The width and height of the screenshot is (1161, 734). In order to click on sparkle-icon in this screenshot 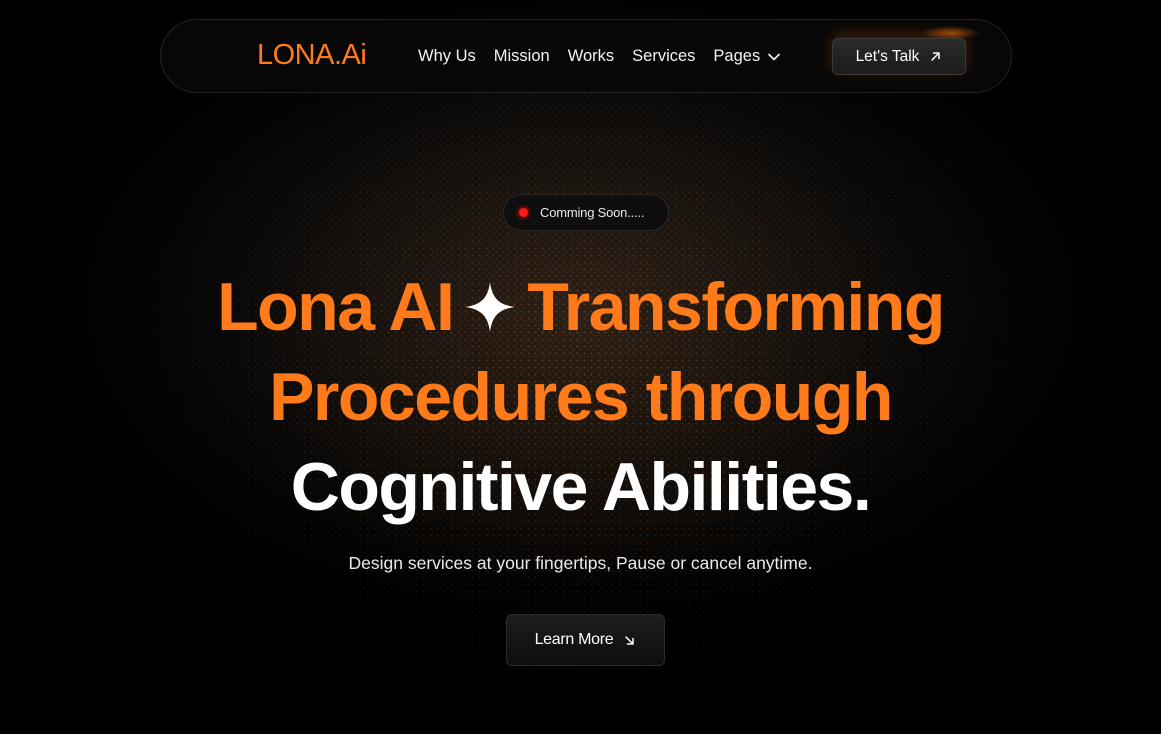, I will do `click(490, 307)`.